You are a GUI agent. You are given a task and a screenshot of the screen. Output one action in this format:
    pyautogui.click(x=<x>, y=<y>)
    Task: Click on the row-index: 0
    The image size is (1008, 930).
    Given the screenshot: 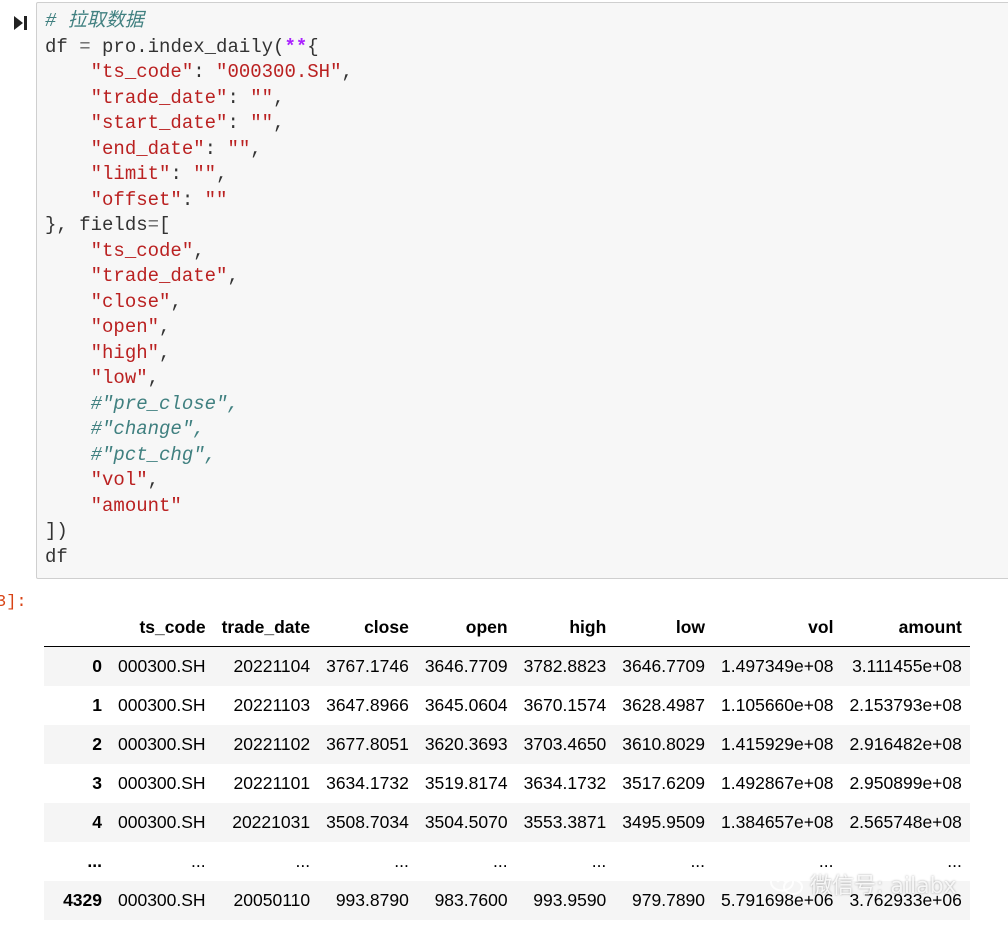 What is the action you would take?
    pyautogui.click(x=97, y=666)
    